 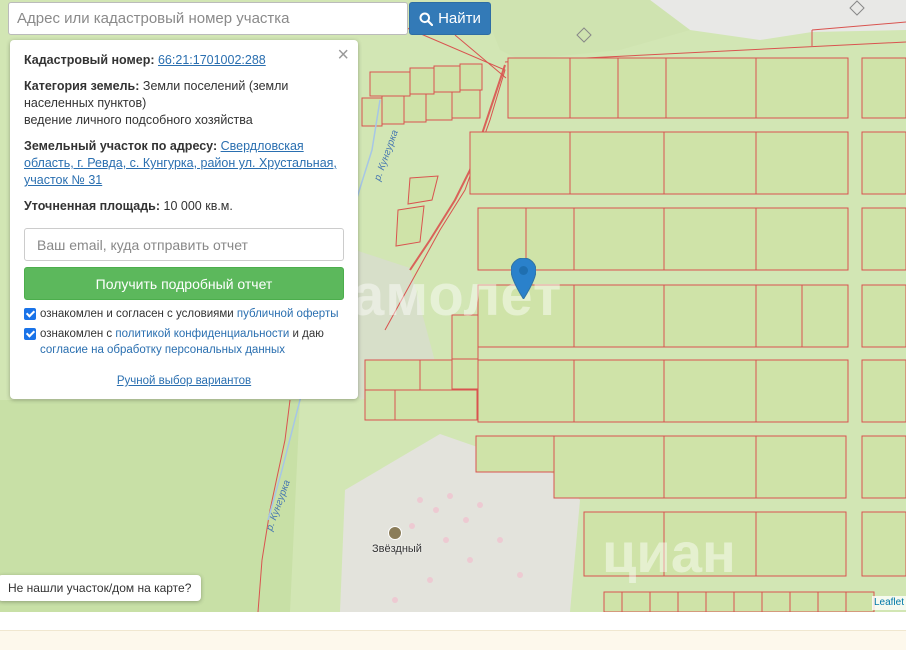 I want to click on area-row: Уточненная площадь: 10 000 кв.м., so click(x=184, y=206).